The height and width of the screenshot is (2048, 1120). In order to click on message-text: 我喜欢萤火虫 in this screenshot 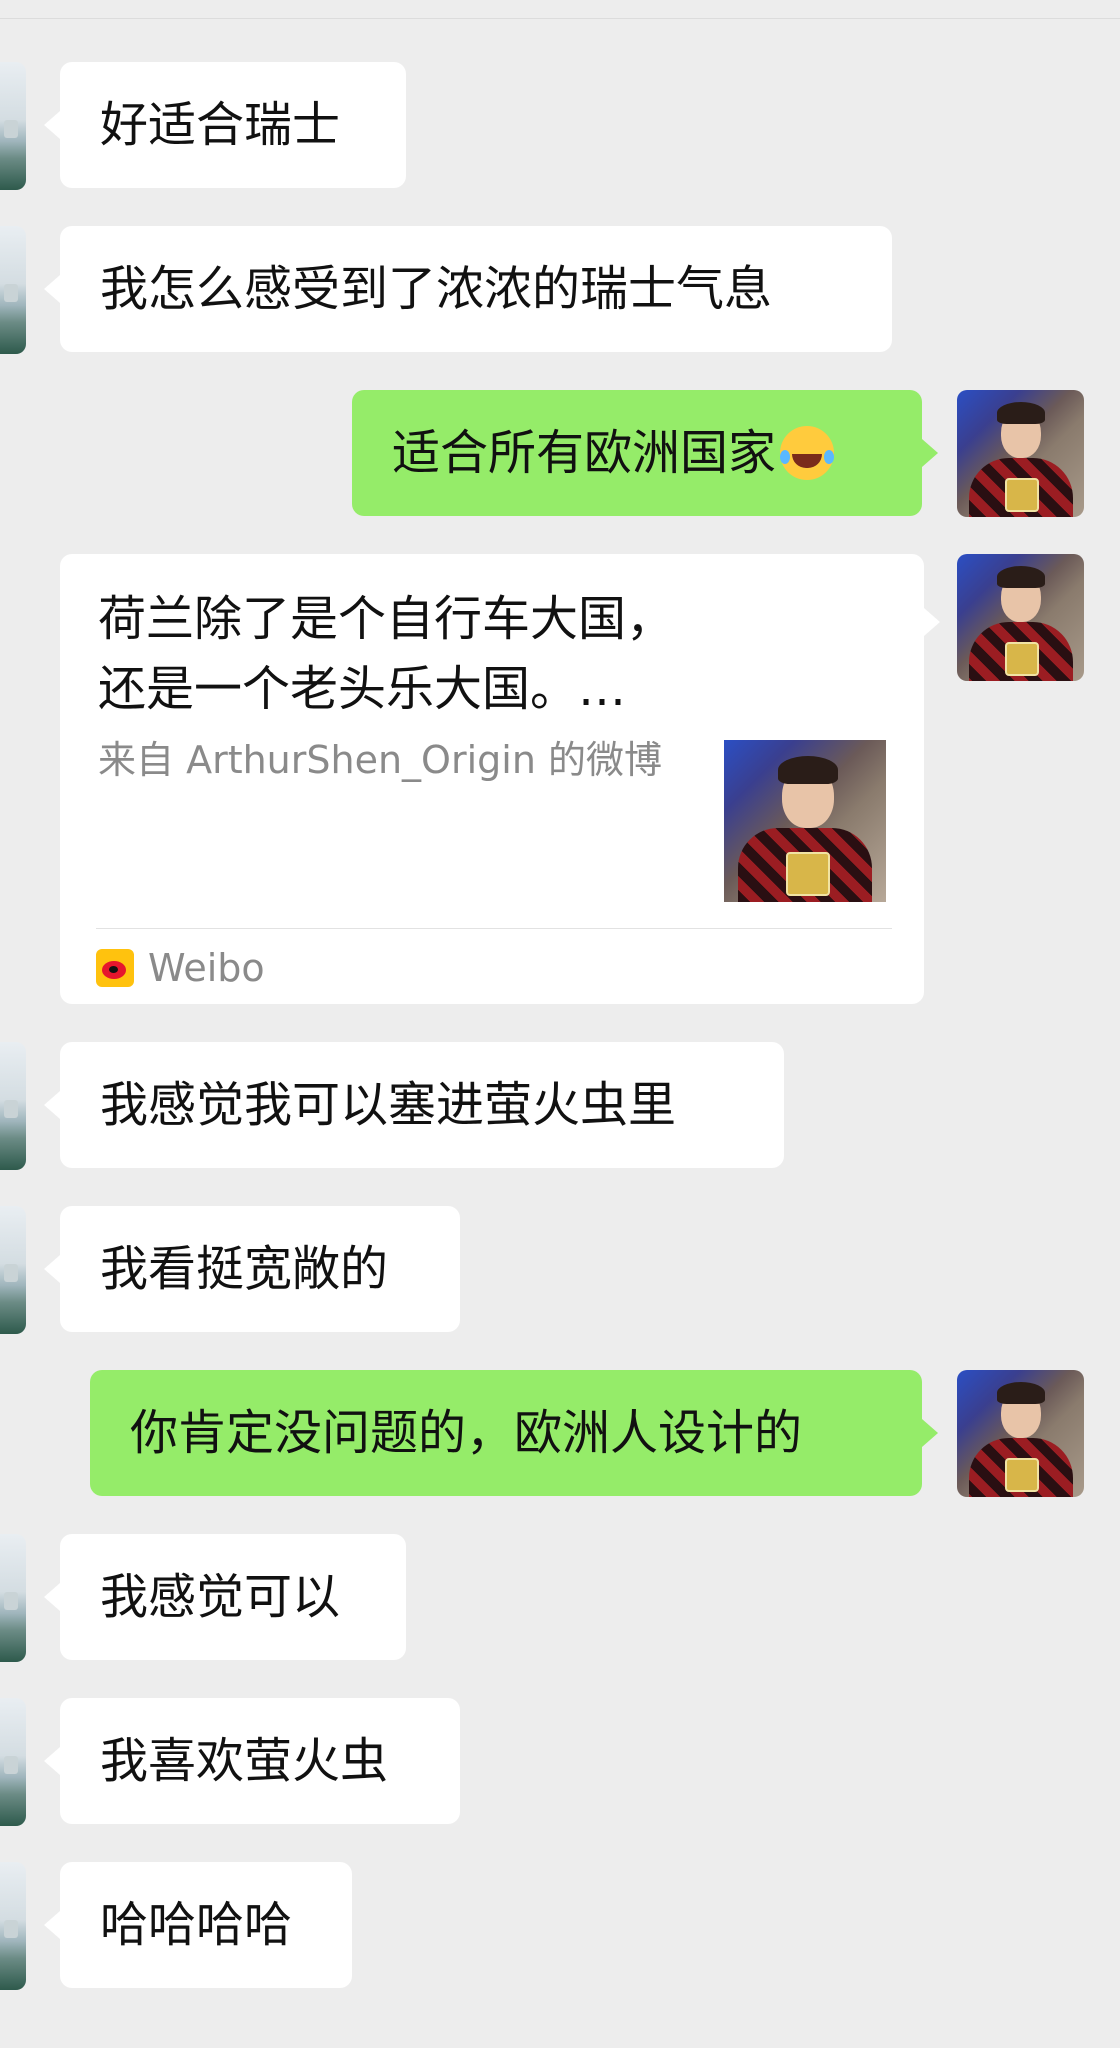, I will do `click(244, 1761)`.